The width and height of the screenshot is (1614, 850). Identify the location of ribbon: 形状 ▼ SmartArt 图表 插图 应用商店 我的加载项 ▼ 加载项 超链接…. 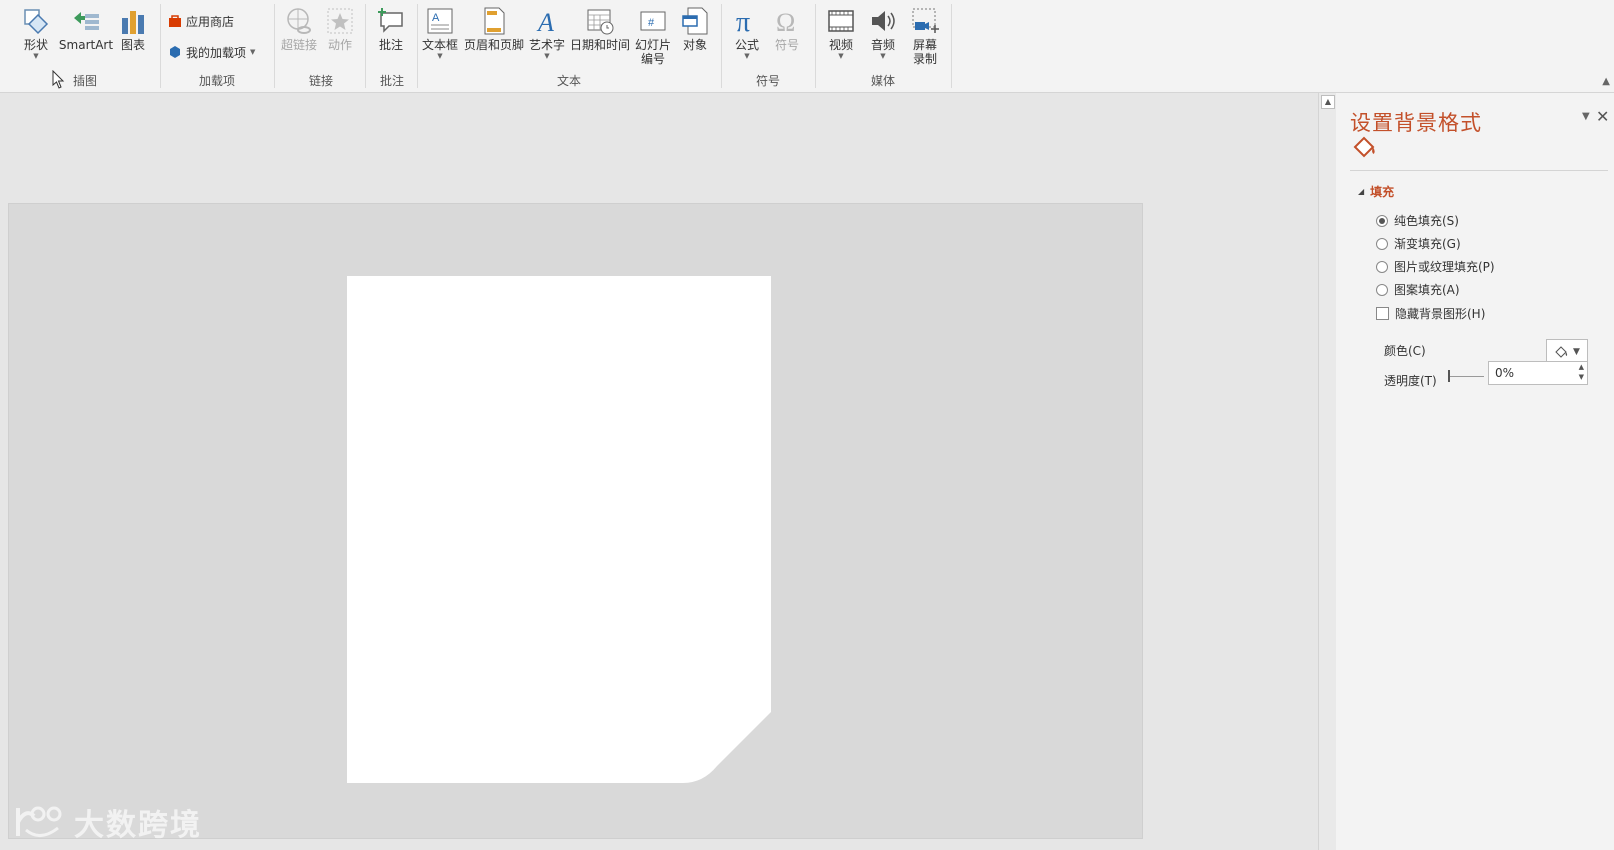
(807, 46).